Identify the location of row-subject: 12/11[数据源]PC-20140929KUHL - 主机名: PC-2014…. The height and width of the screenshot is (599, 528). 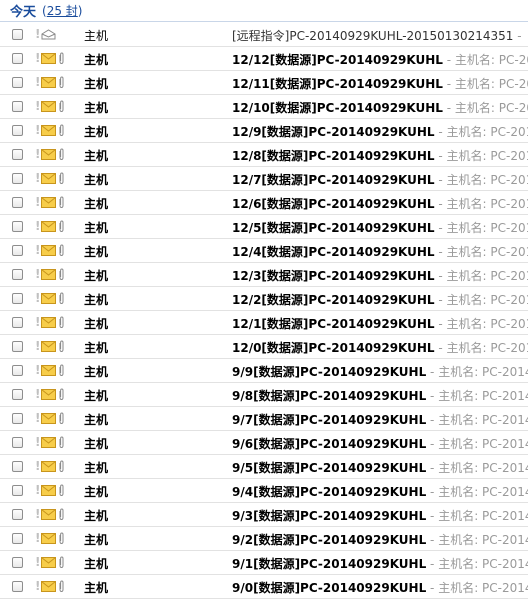
(380, 83).